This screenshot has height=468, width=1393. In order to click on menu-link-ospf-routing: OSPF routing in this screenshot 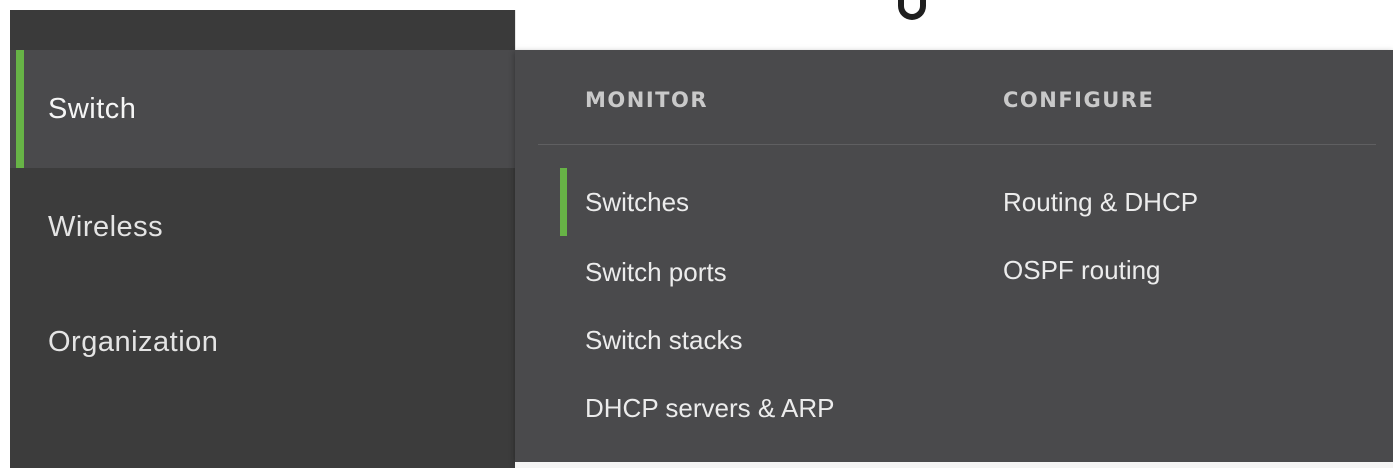, I will do `click(1082, 270)`.